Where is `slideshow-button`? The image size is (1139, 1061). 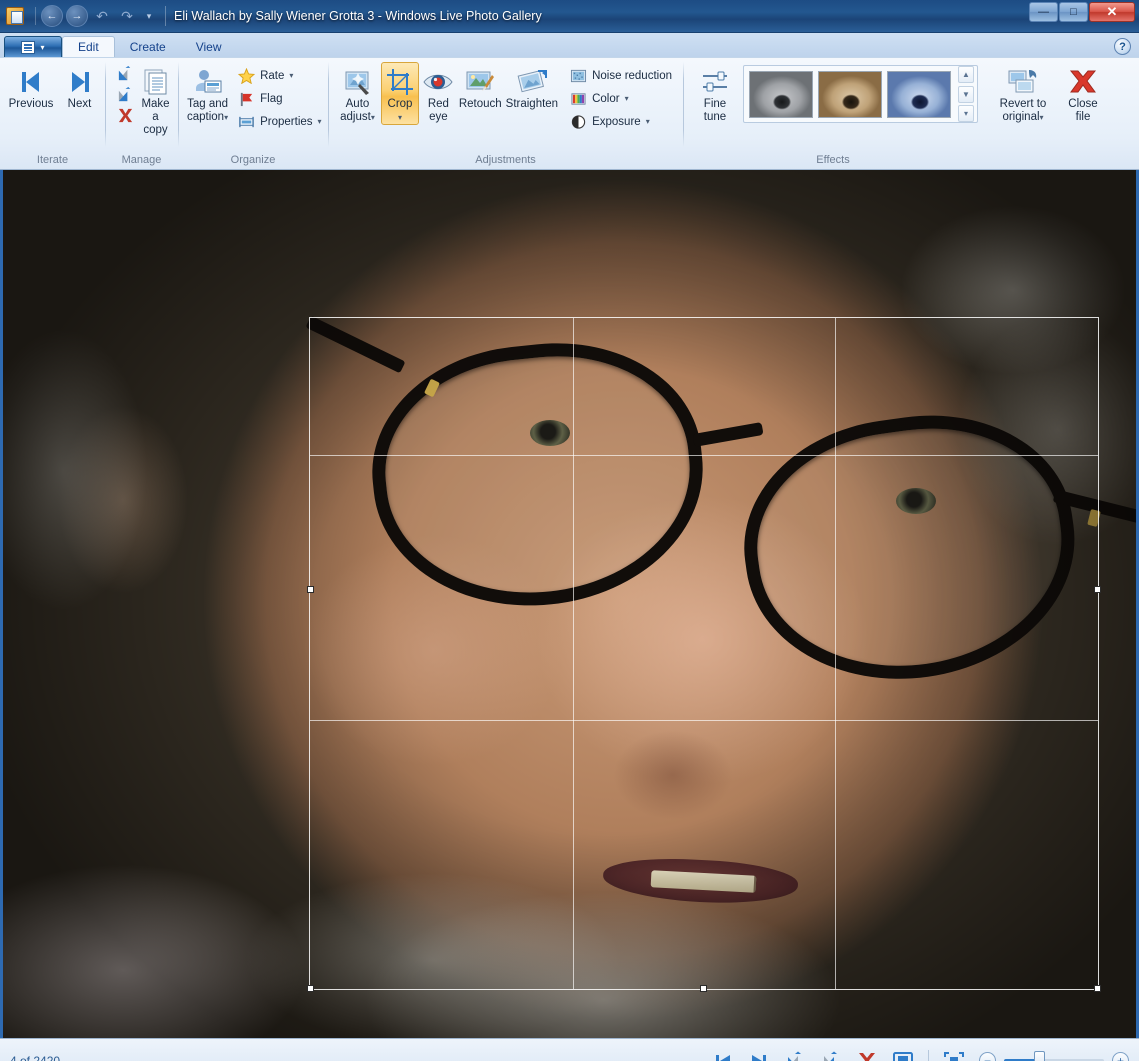
slideshow-button is located at coordinates (903, 1055).